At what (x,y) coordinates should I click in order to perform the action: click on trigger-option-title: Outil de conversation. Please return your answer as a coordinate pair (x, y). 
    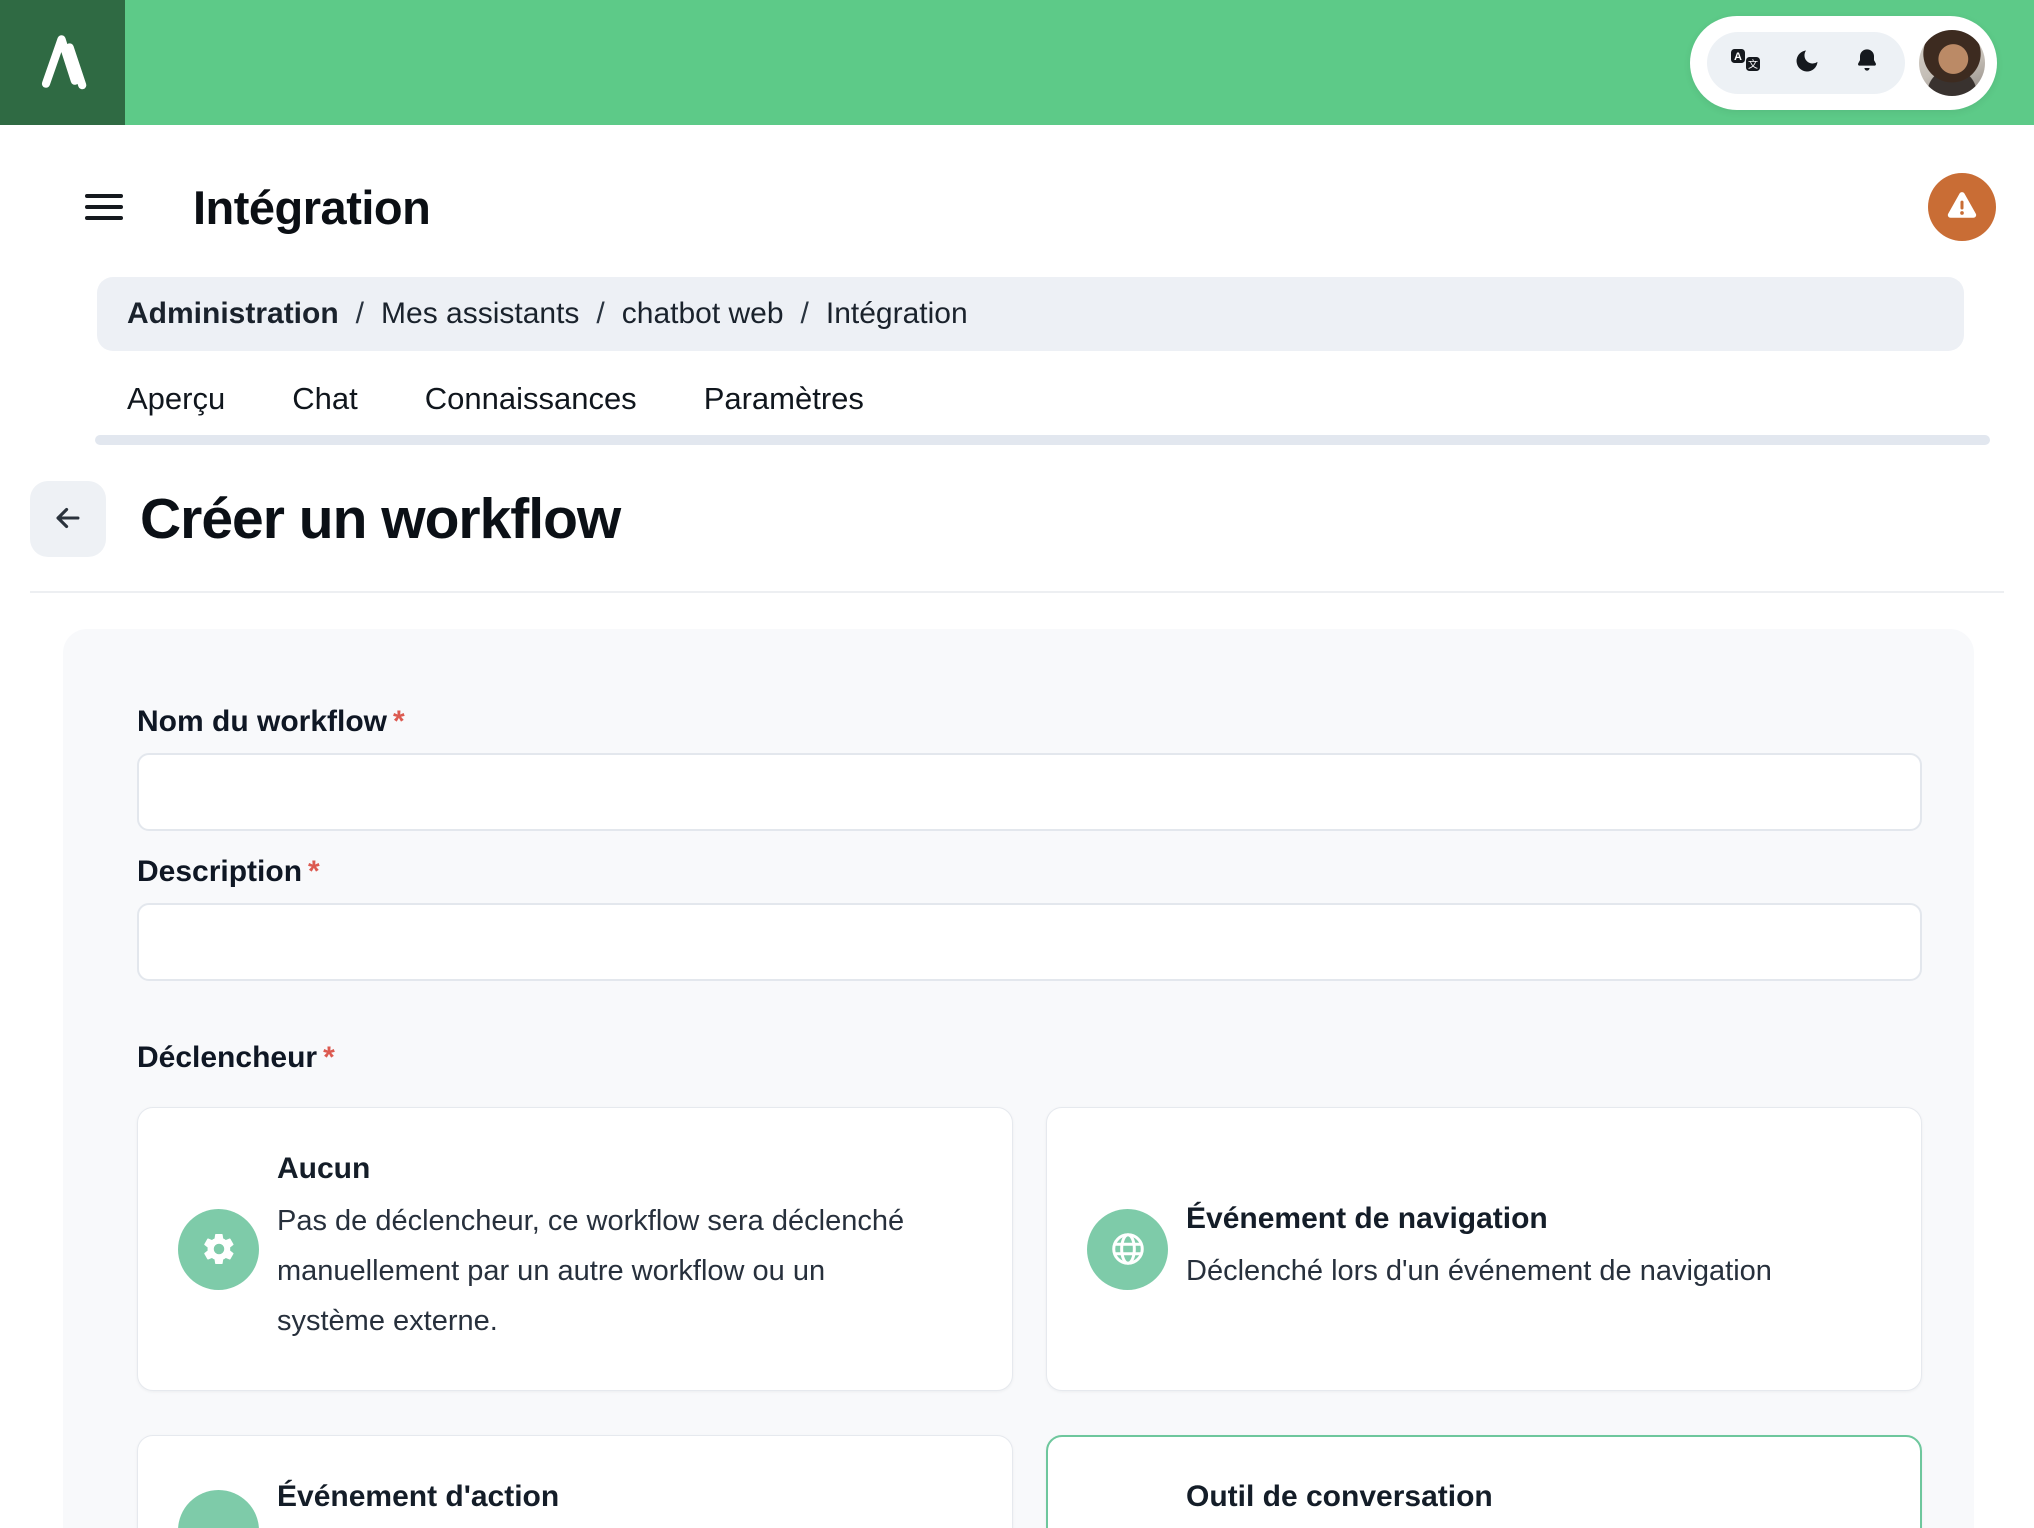
    Looking at the image, I should click on (1339, 1496).